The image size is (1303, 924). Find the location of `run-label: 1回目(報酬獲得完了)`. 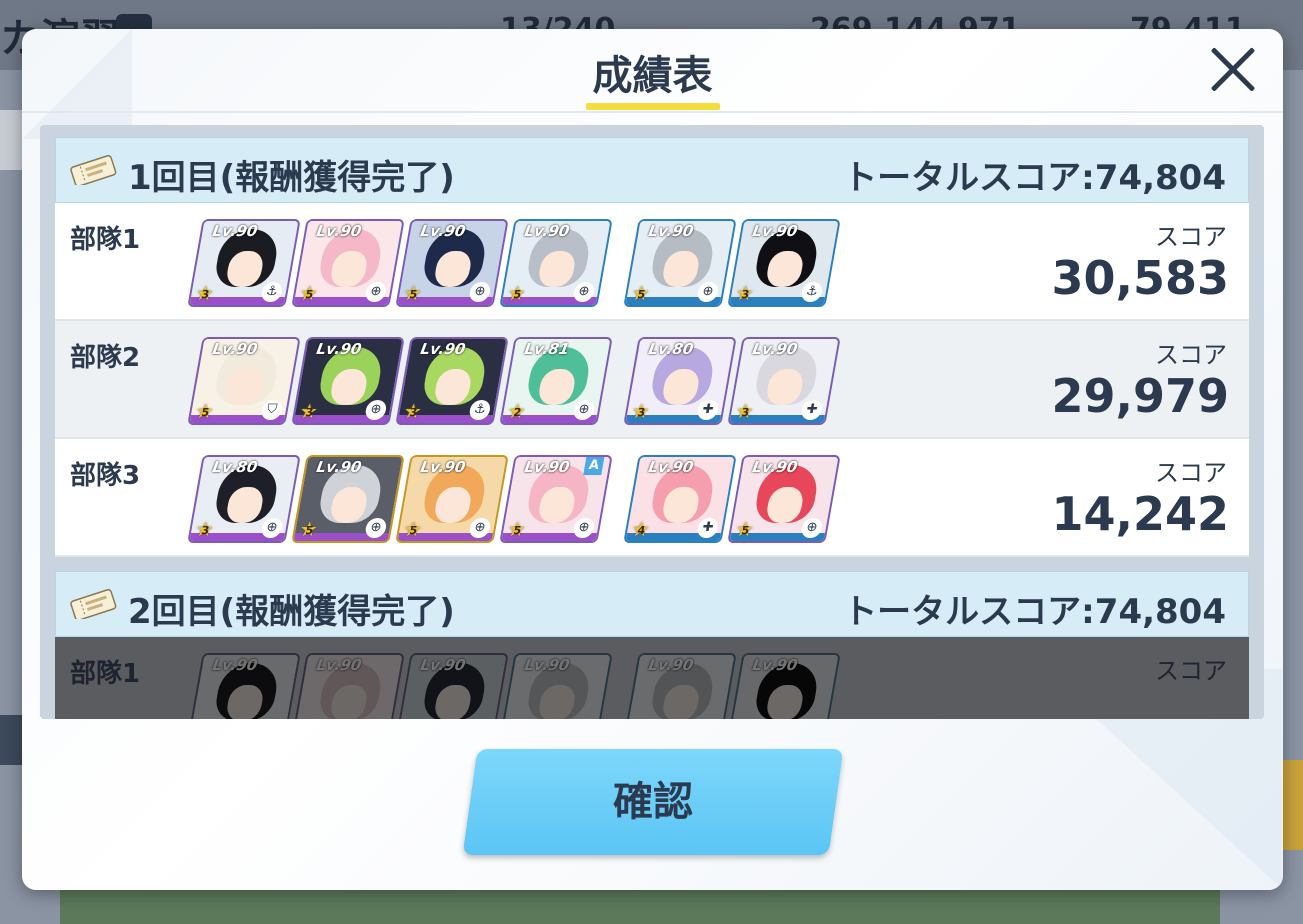

run-label: 1回目(報酬獲得完了) is located at coordinates (291, 178).